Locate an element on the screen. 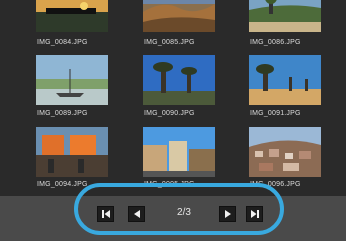 This screenshot has width=346, height=241. thumbnail-caption: IMG_0085.JPG is located at coordinates (169, 42).